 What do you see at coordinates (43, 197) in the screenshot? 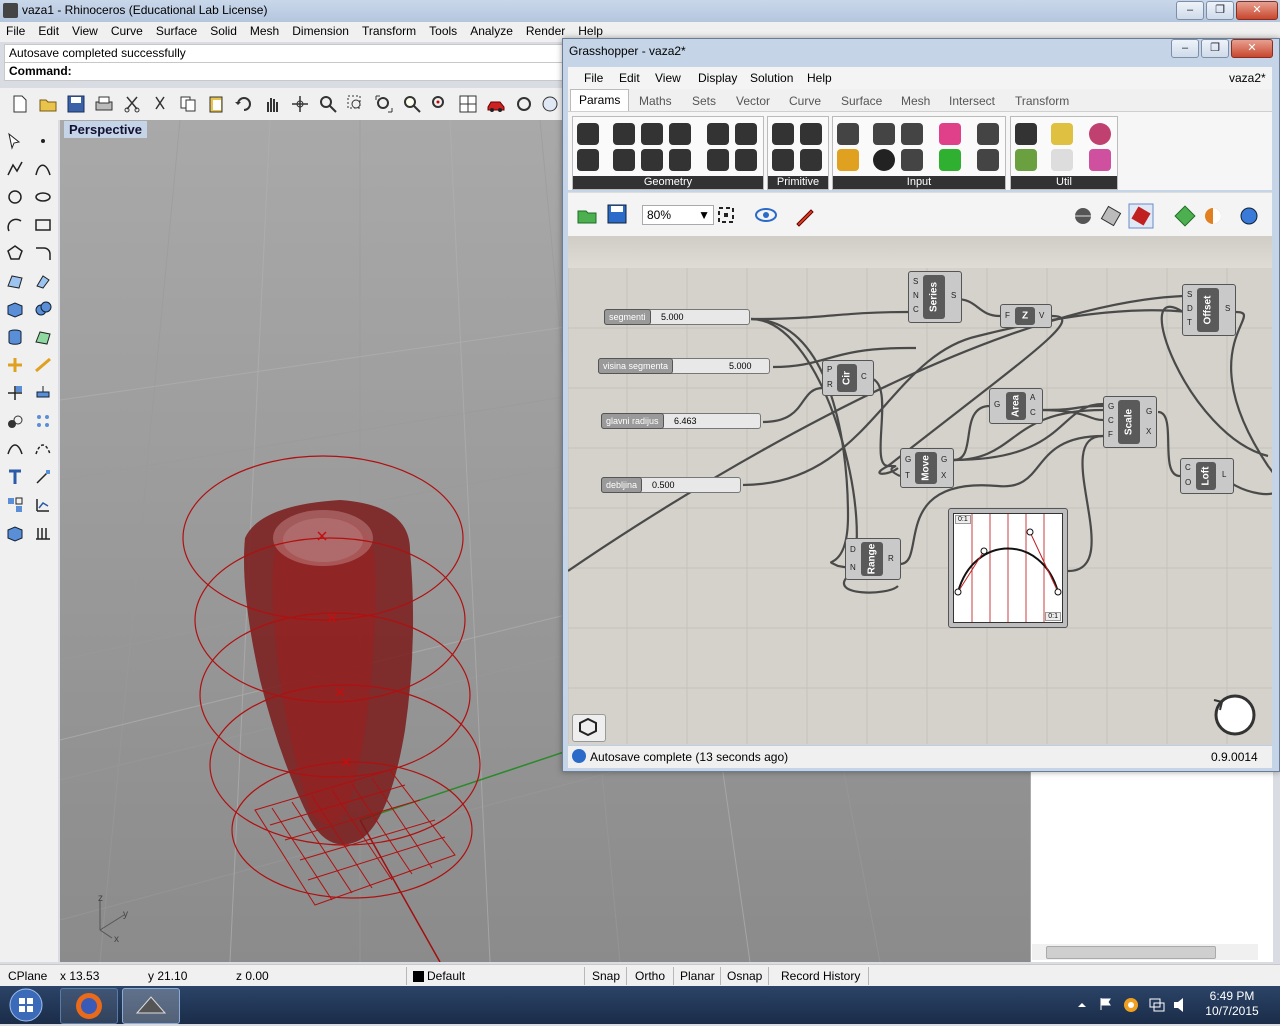
I see `ellipse-icon` at bounding box center [43, 197].